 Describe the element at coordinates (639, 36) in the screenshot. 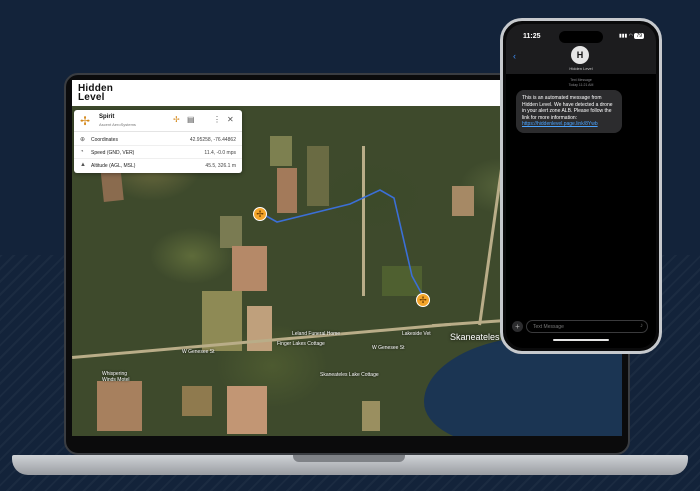

I see `battery-icon: 79` at that location.